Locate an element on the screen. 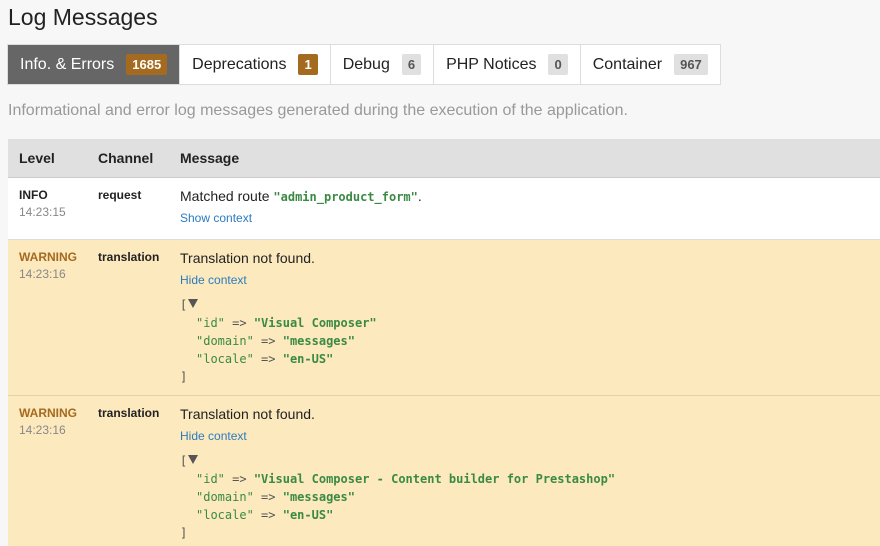 This screenshot has width=880, height=546. route-name: "admin_product_form" is located at coordinates (345, 196).